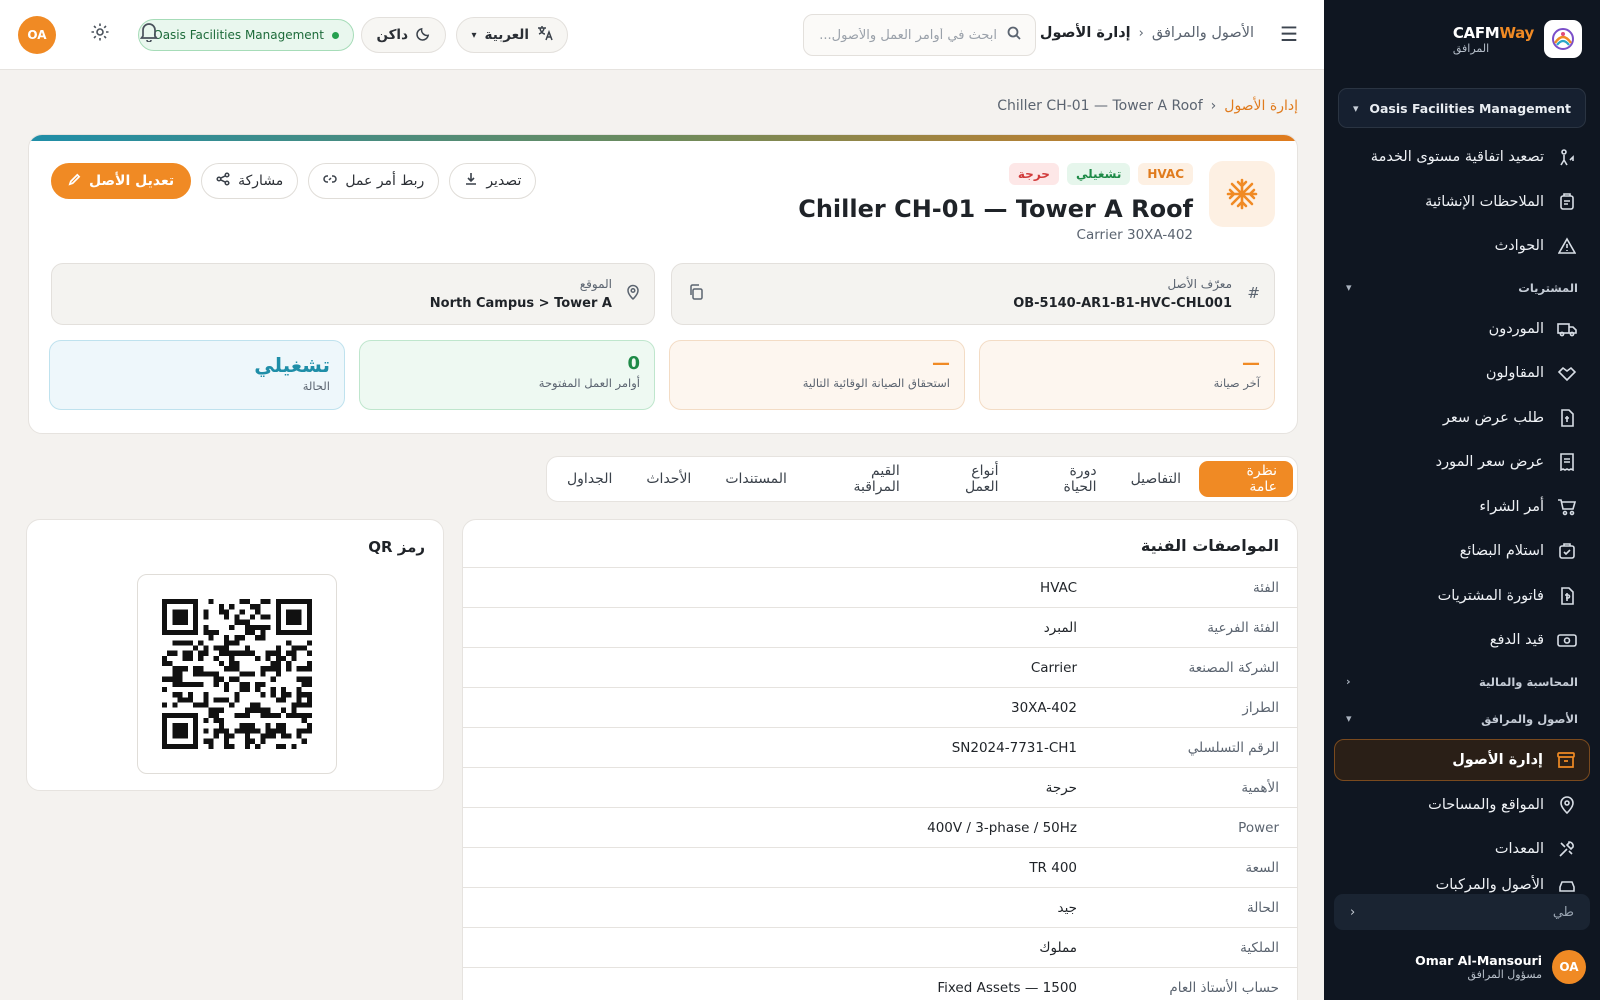 The image size is (1600, 1000). I want to click on share-icon, so click(223, 181).